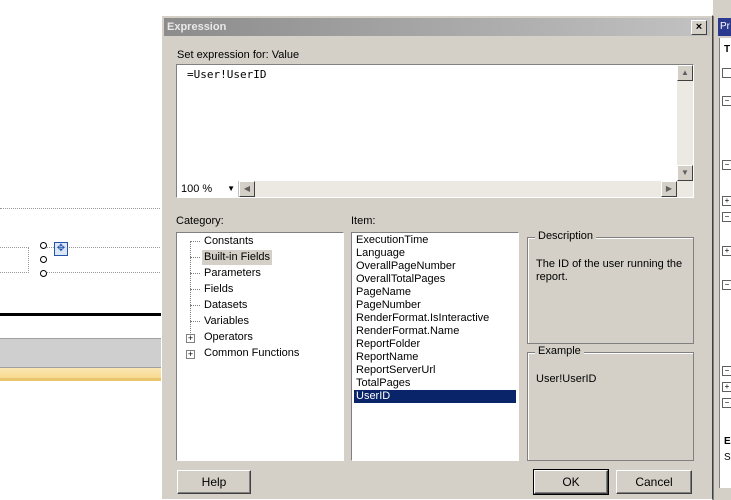 This screenshot has width=731, height=500. I want to click on dialog-title: Expression, so click(197, 27).